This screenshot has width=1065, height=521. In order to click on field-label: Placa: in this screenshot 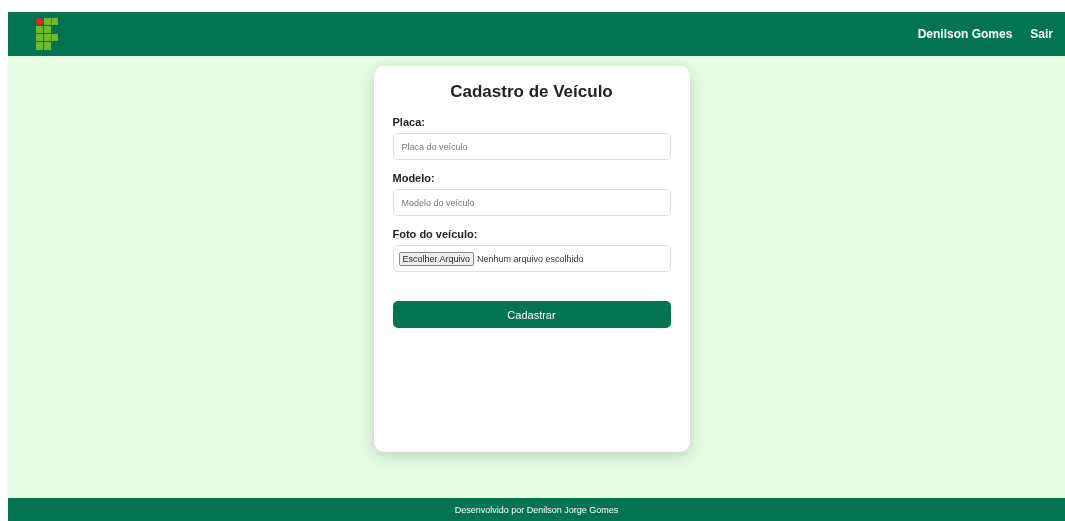, I will do `click(409, 122)`.